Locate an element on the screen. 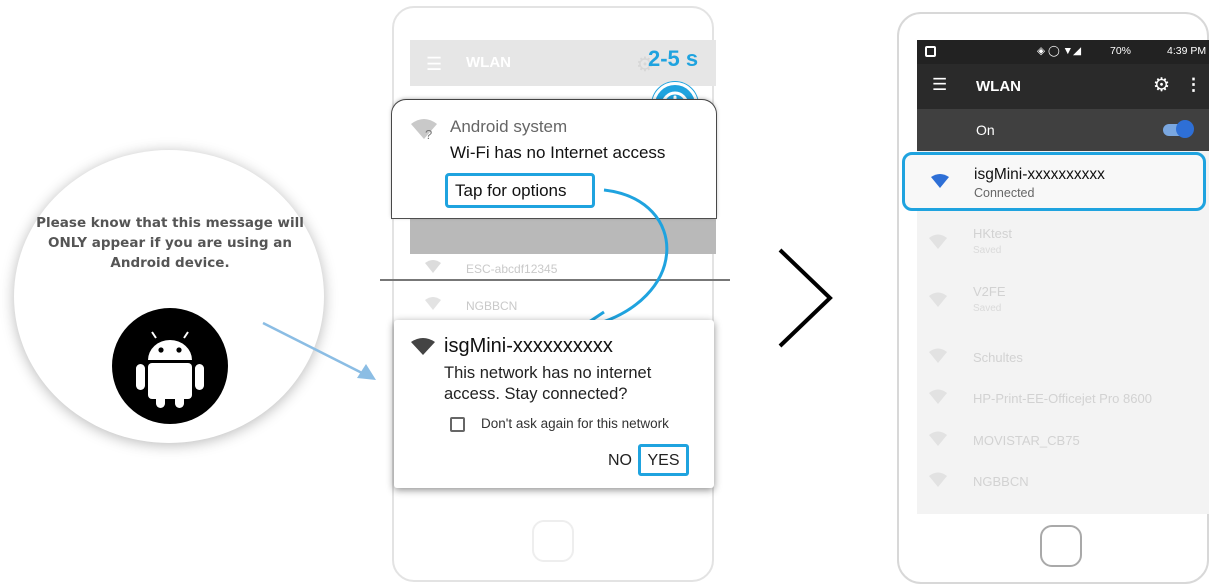  status-bar: ◈ ◯ ▼◢ 70% 4:39 PM is located at coordinates (1063, 52).